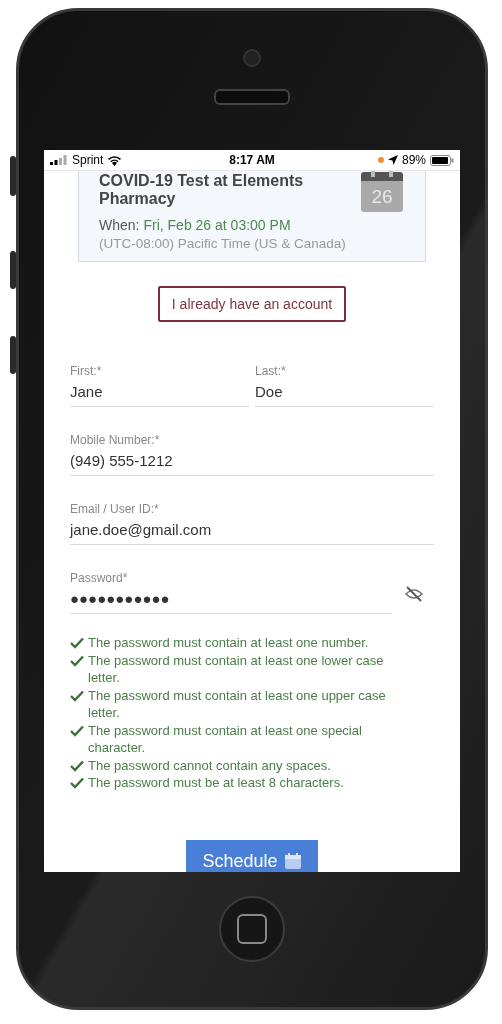 This screenshot has width=502, height=1024. I want to click on timezone-text: (UTC-08:00) Pacific Time (US & Canada), so click(223, 243).